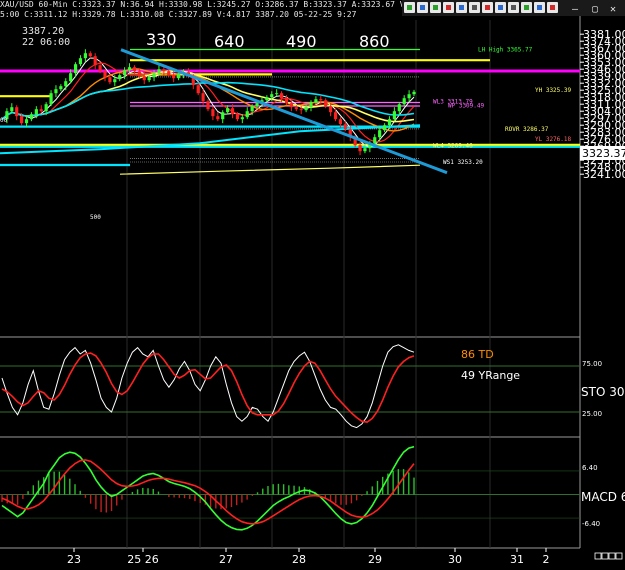 The width and height of the screenshot is (625, 570). I want to click on side-label-500: 500, so click(95, 217).